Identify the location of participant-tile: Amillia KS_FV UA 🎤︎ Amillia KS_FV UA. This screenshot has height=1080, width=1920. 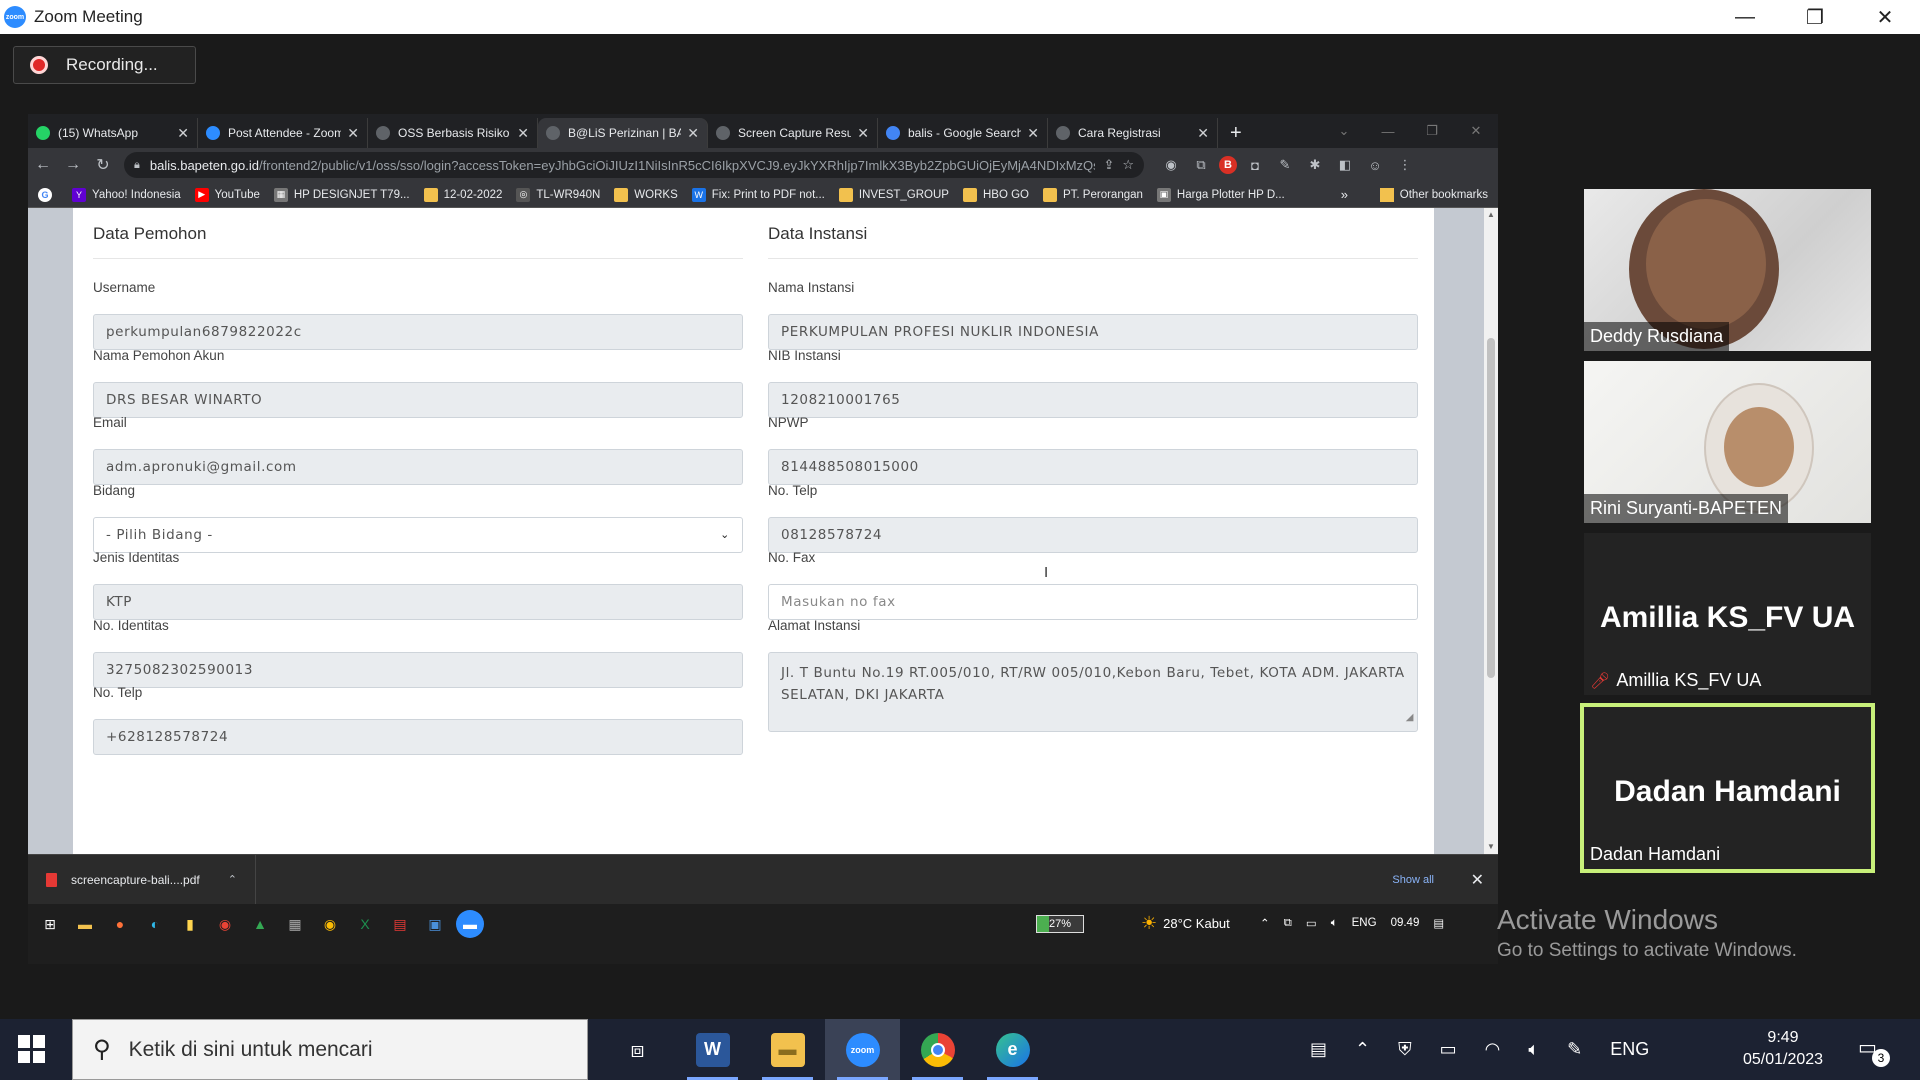
(1727, 614).